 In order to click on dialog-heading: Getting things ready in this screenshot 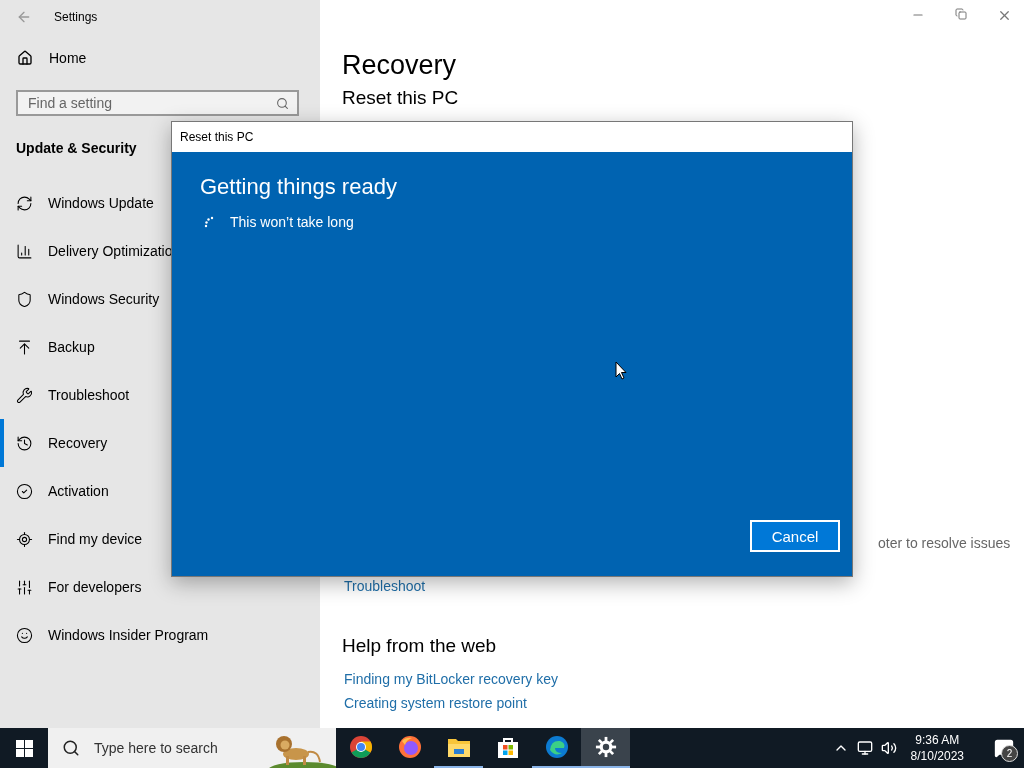, I will do `click(299, 187)`.